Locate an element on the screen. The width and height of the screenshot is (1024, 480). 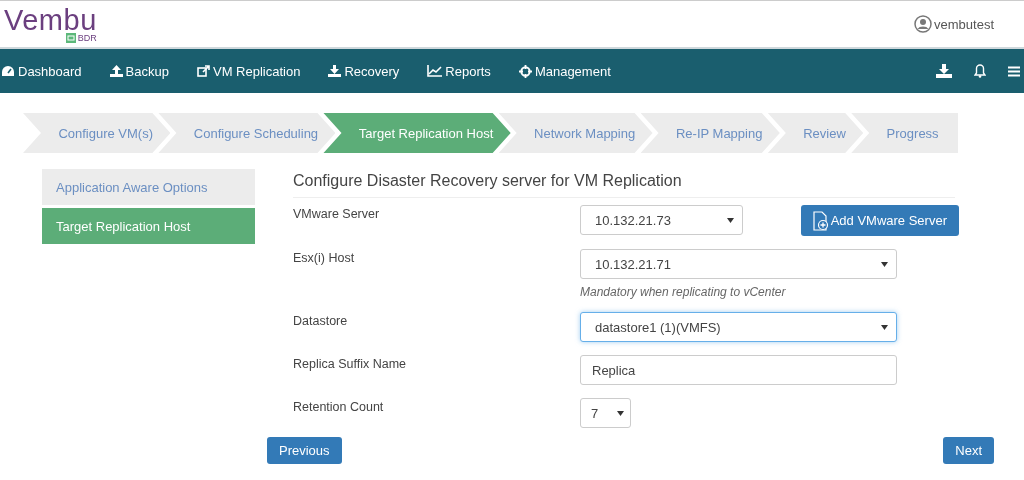
server-icon is located at coordinates (70, 37).